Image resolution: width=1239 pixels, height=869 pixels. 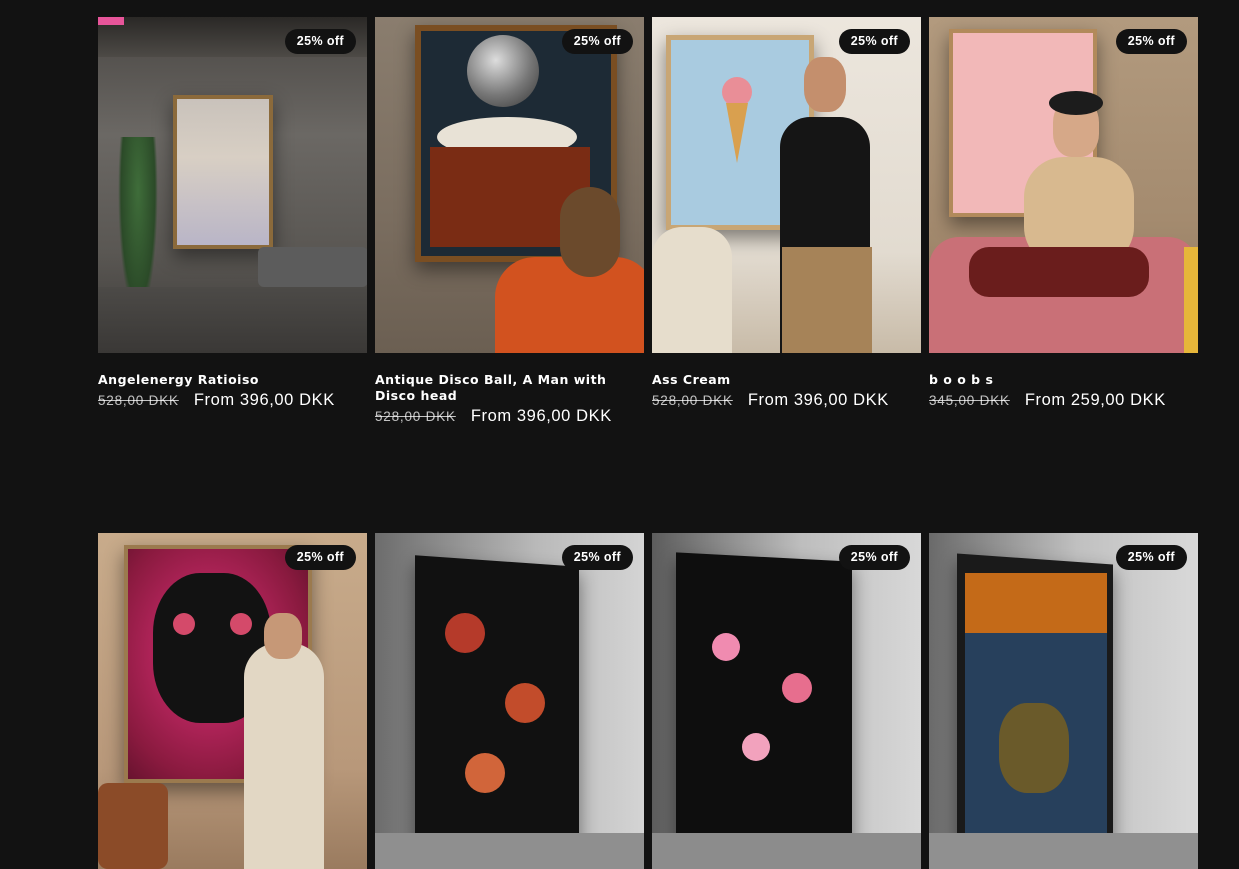 I want to click on sale-price: From 259,00 DKK, so click(x=1095, y=400).